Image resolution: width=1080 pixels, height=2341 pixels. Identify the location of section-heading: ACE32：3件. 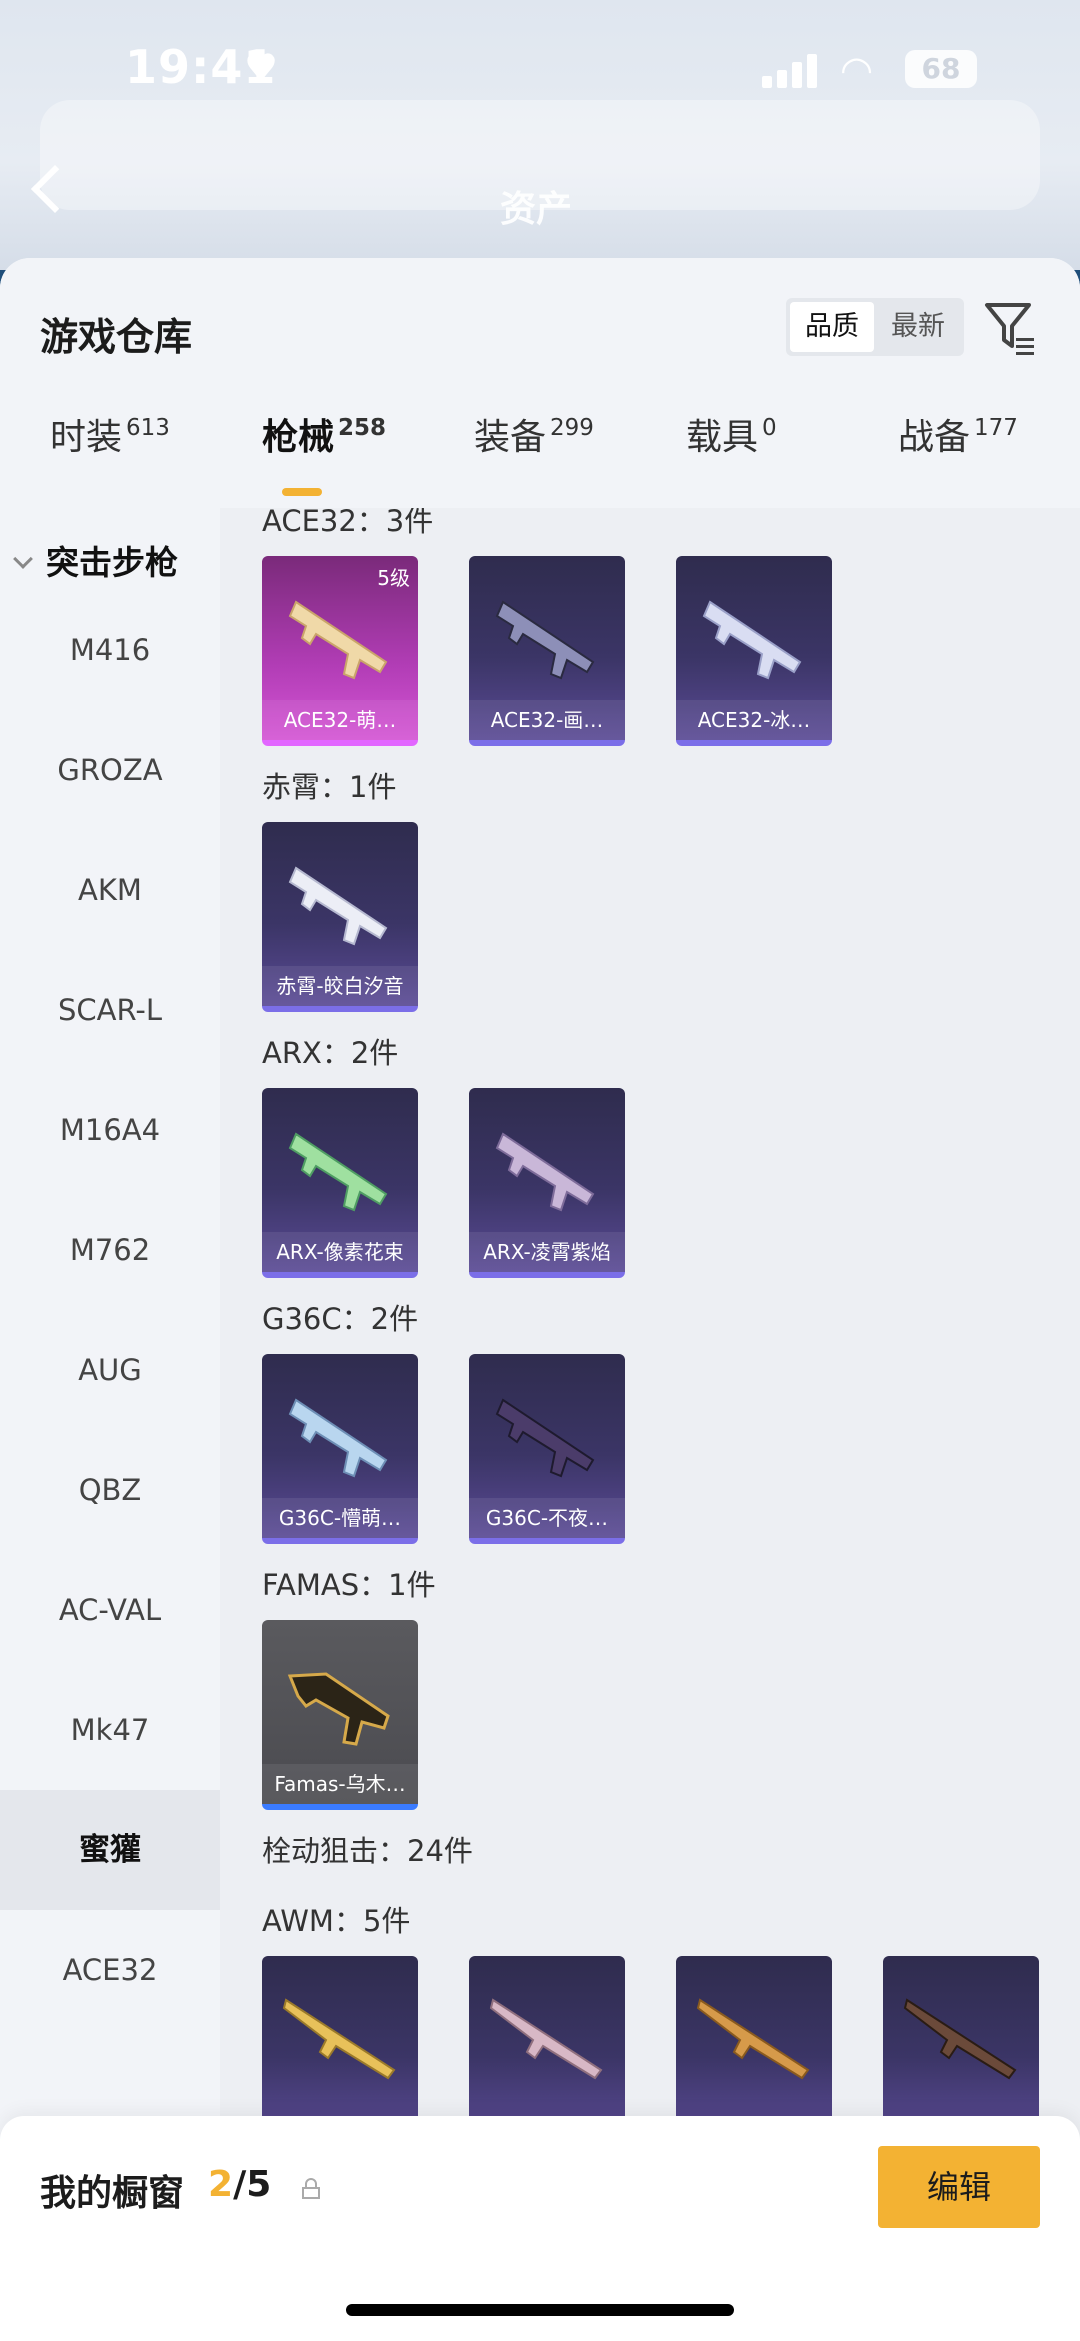
(348, 523).